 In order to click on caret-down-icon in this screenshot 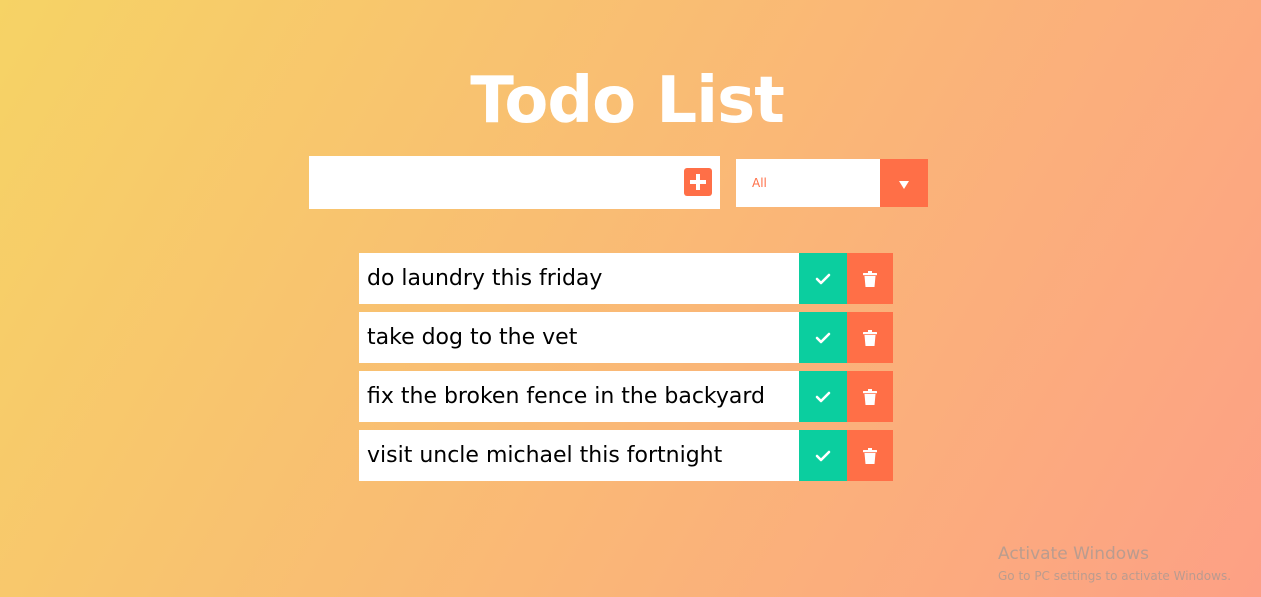, I will do `click(904, 185)`.